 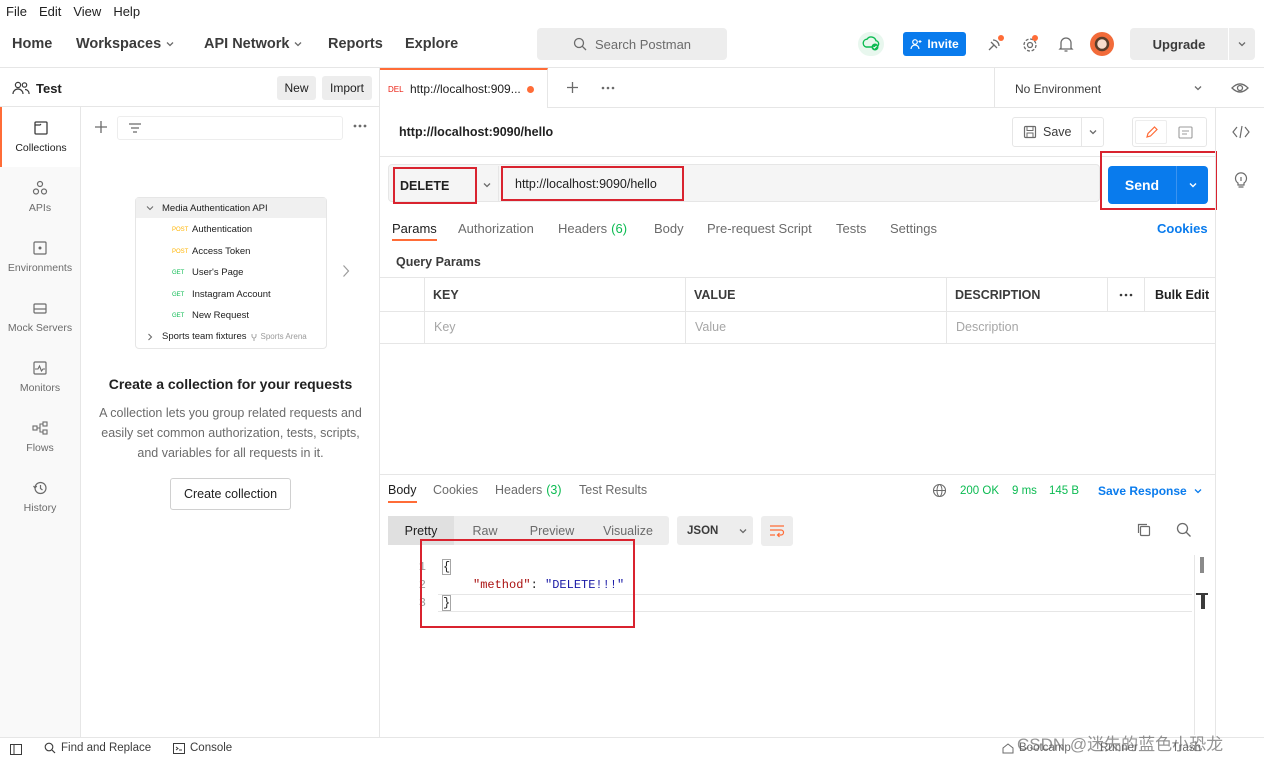 What do you see at coordinates (1142, 185) in the screenshot?
I see `send-button: Send` at bounding box center [1142, 185].